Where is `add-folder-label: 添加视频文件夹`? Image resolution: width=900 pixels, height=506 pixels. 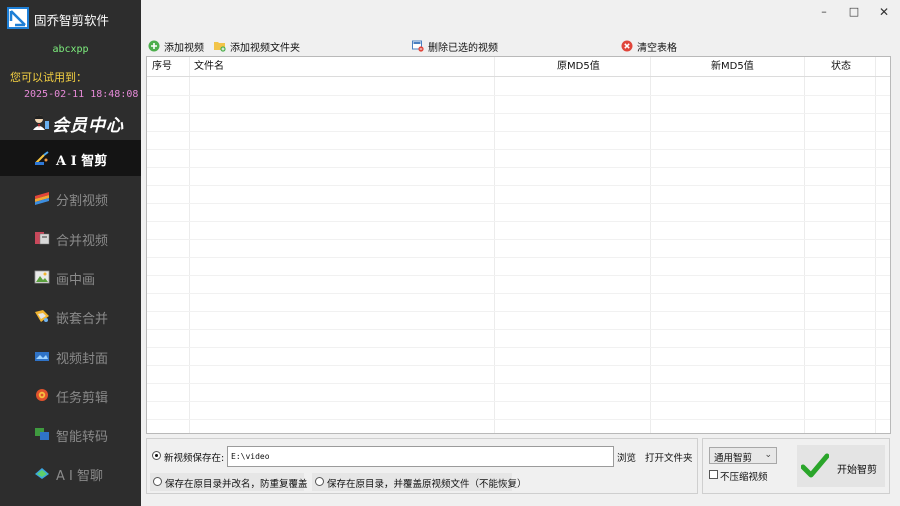
add-folder-label: 添加视频文件夹 is located at coordinates (265, 48).